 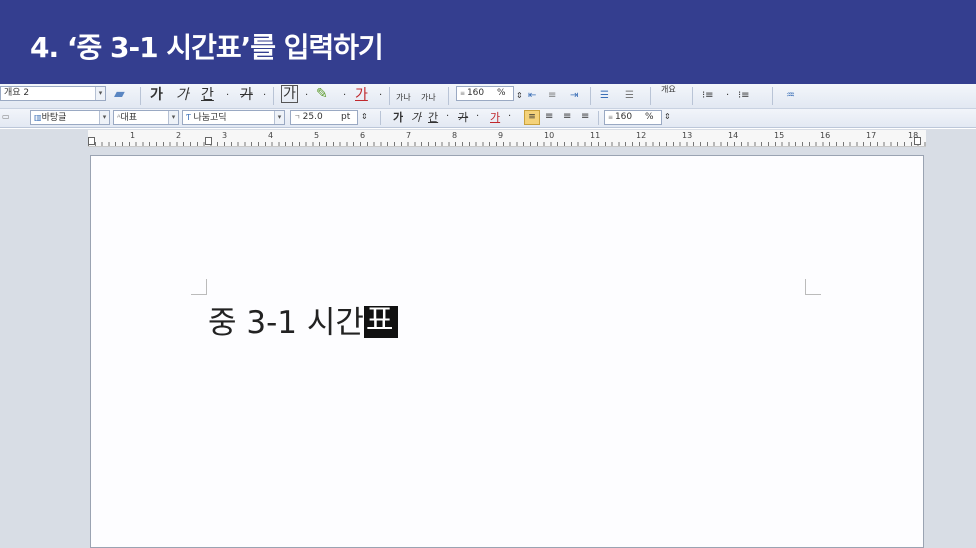 What do you see at coordinates (53, 93) in the screenshot?
I see `outline-style-combo: 개요 2 ▾` at bounding box center [53, 93].